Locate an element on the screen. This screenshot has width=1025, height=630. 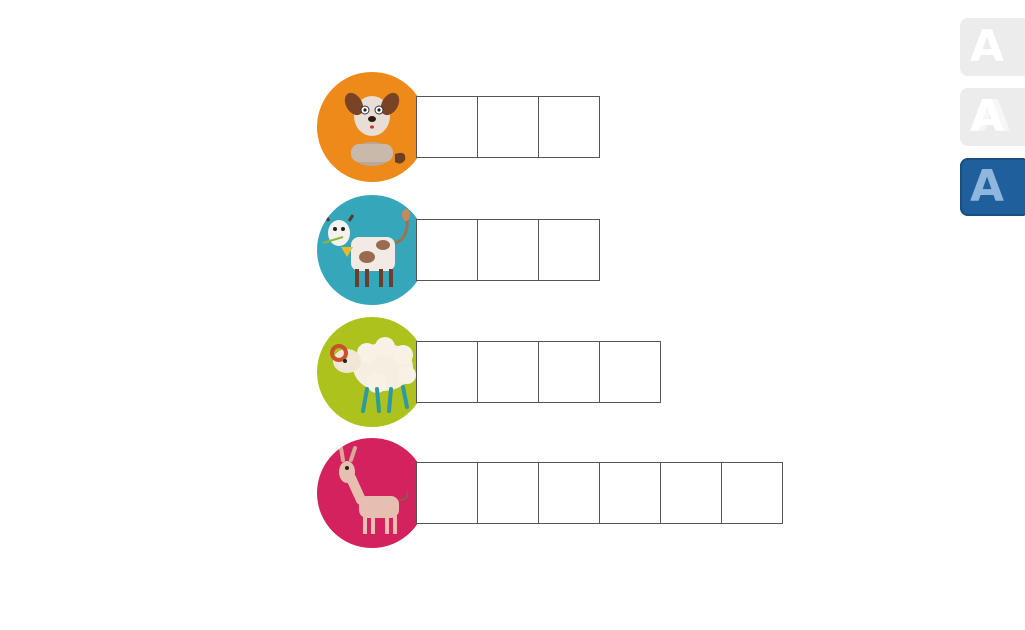
font-style-outline-button: A is located at coordinates (992, 117).